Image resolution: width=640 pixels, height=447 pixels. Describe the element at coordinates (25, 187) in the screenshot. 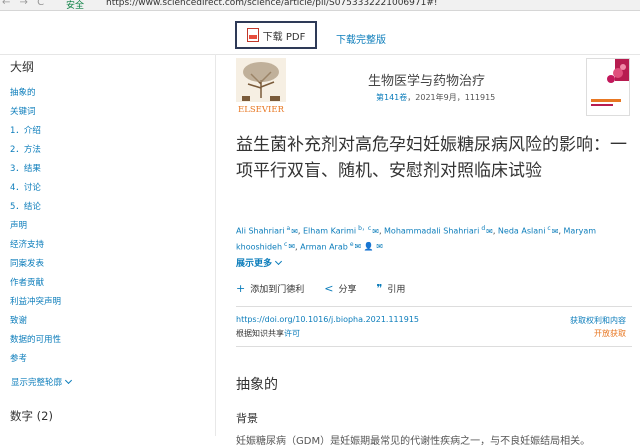

I see `outline-item: 4．讨论` at that location.